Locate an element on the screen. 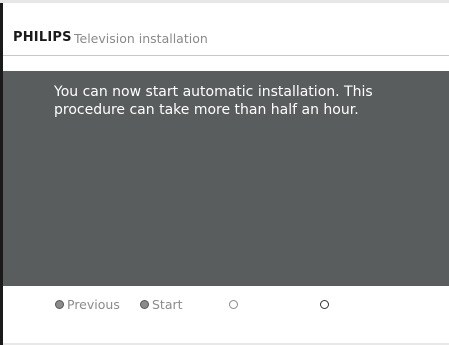 The height and width of the screenshot is (345, 449). start-button: Start is located at coordinates (161, 304).